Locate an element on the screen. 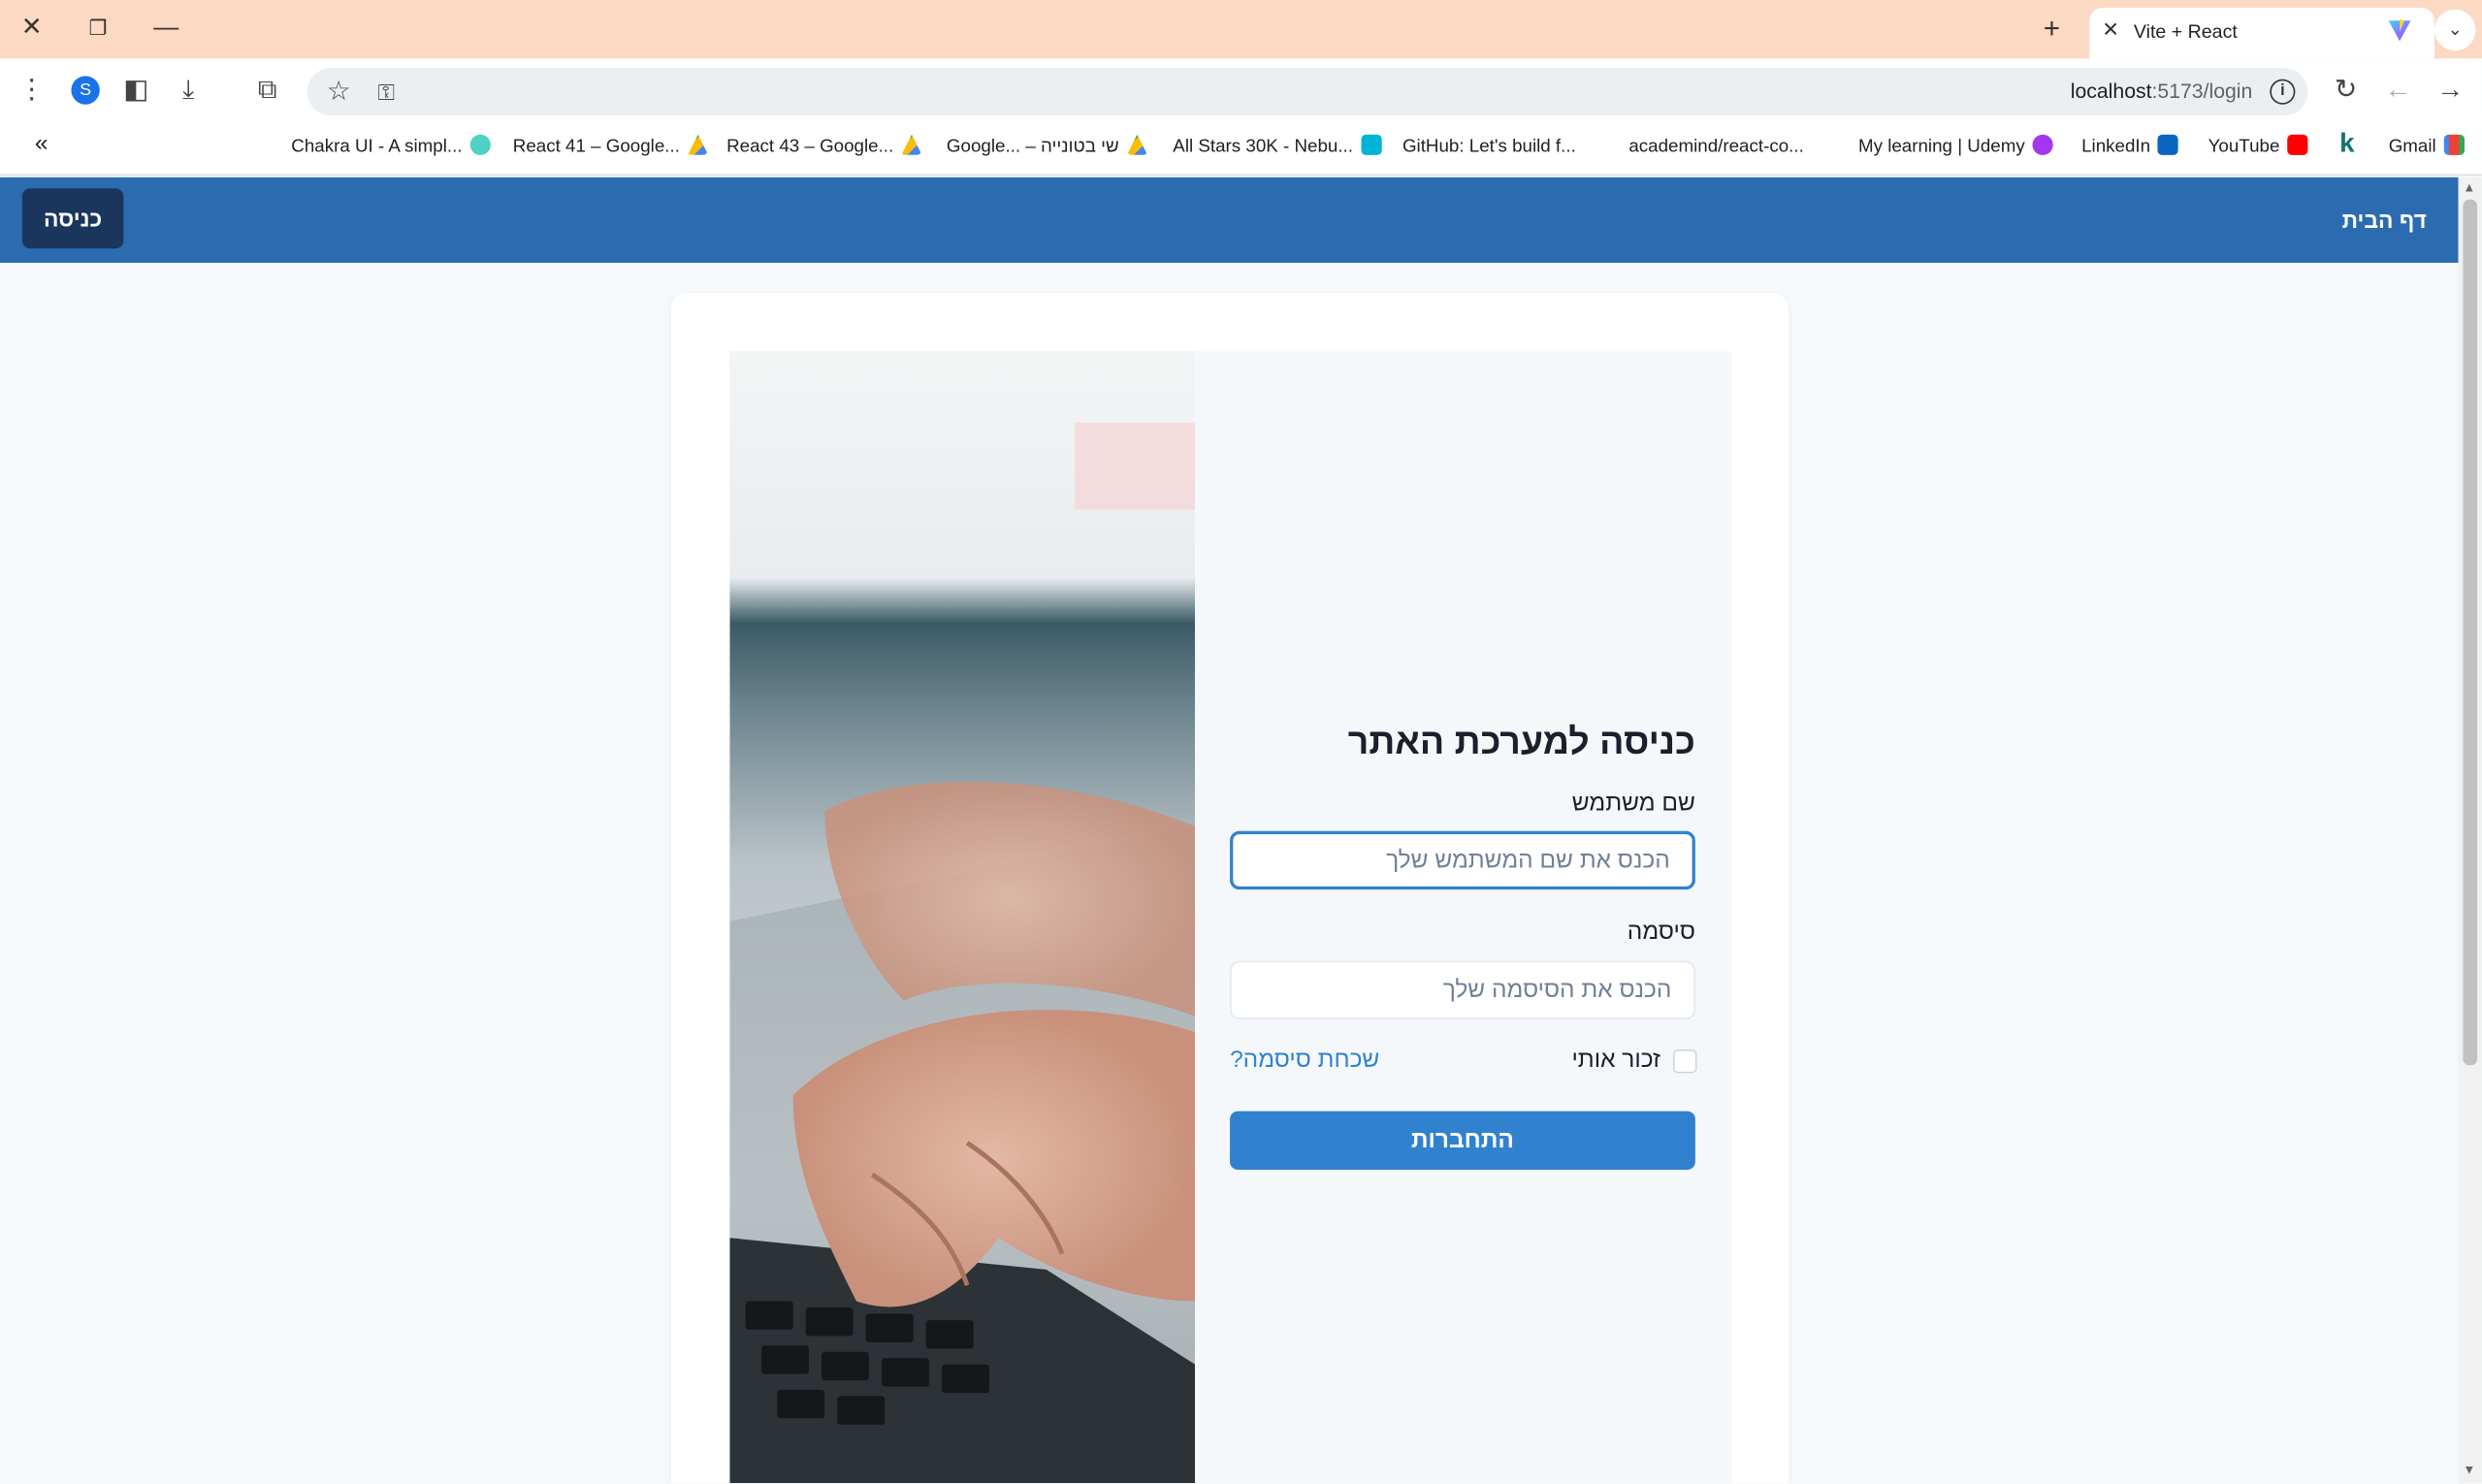  login-submit-button: התחברות is located at coordinates (1462, 1141).